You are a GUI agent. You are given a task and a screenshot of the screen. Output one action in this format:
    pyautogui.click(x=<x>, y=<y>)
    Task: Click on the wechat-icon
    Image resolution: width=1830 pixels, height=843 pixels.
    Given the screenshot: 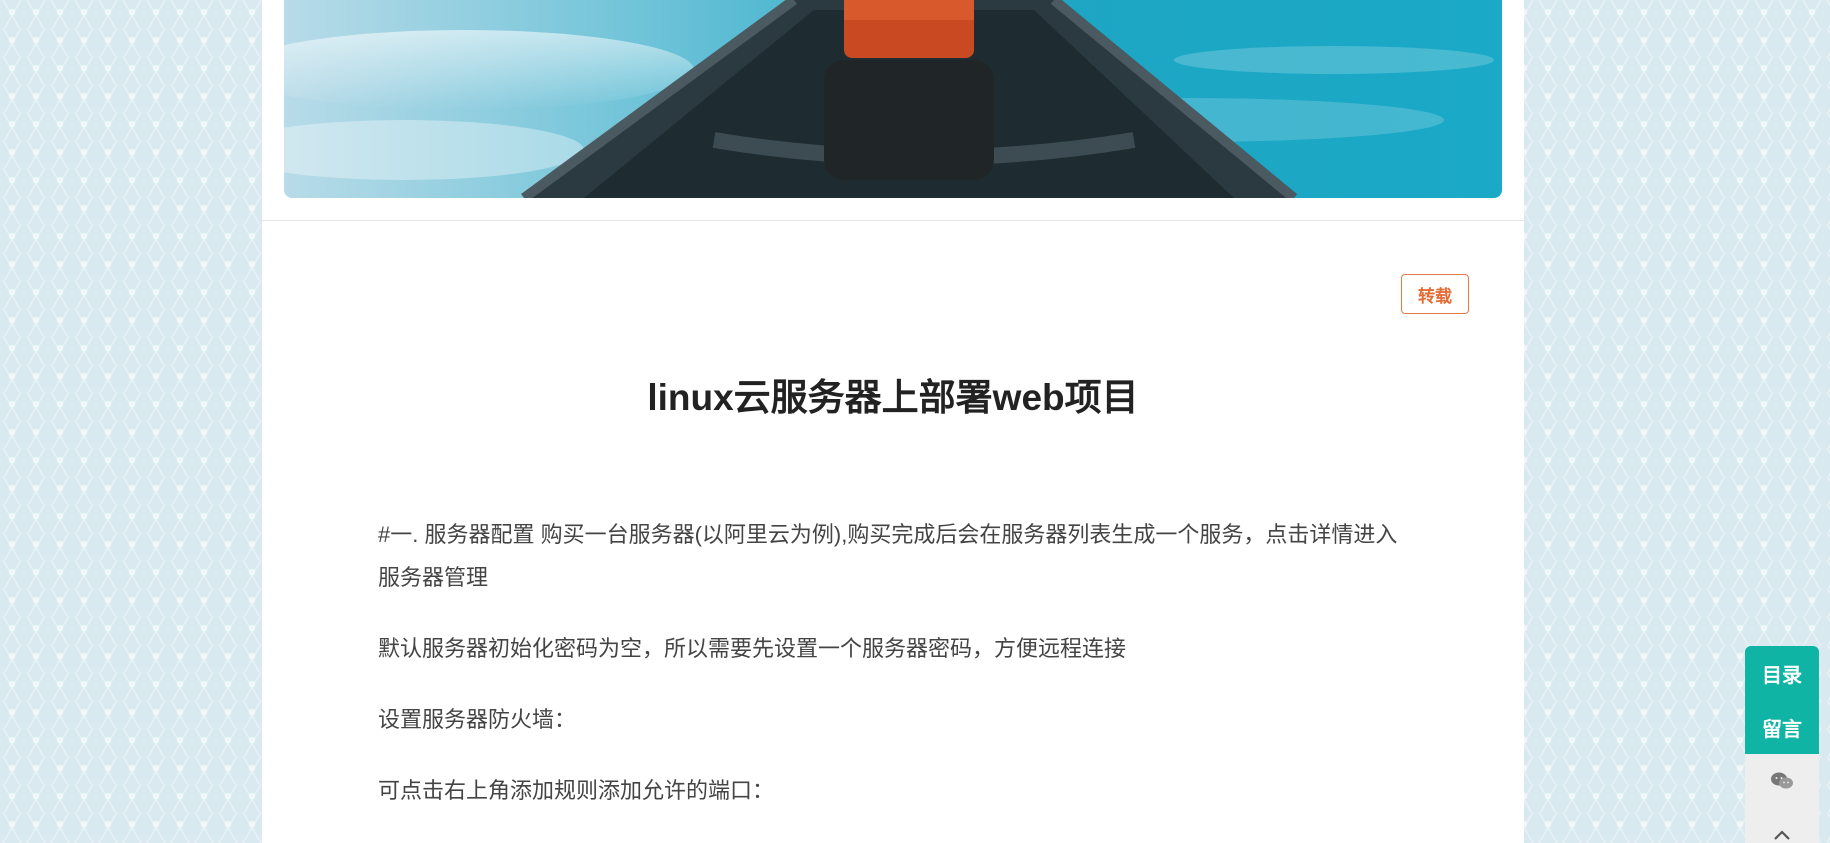 What is the action you would take?
    pyautogui.click(x=1782, y=780)
    